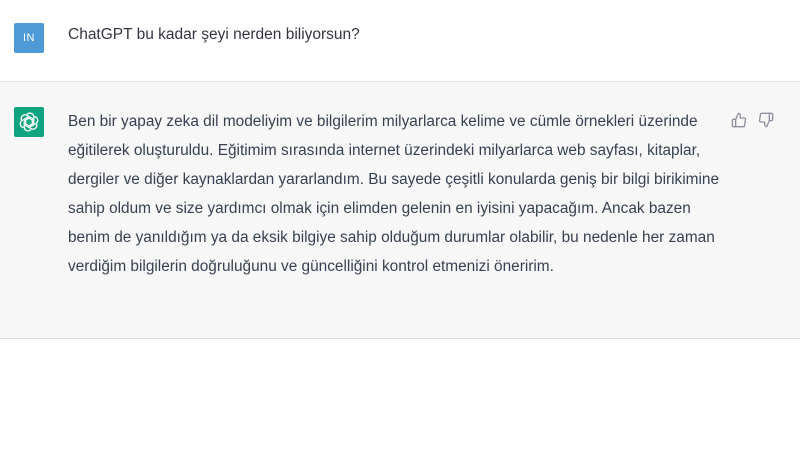 This screenshot has height=450, width=800. I want to click on openai-logo-icon, so click(29, 122).